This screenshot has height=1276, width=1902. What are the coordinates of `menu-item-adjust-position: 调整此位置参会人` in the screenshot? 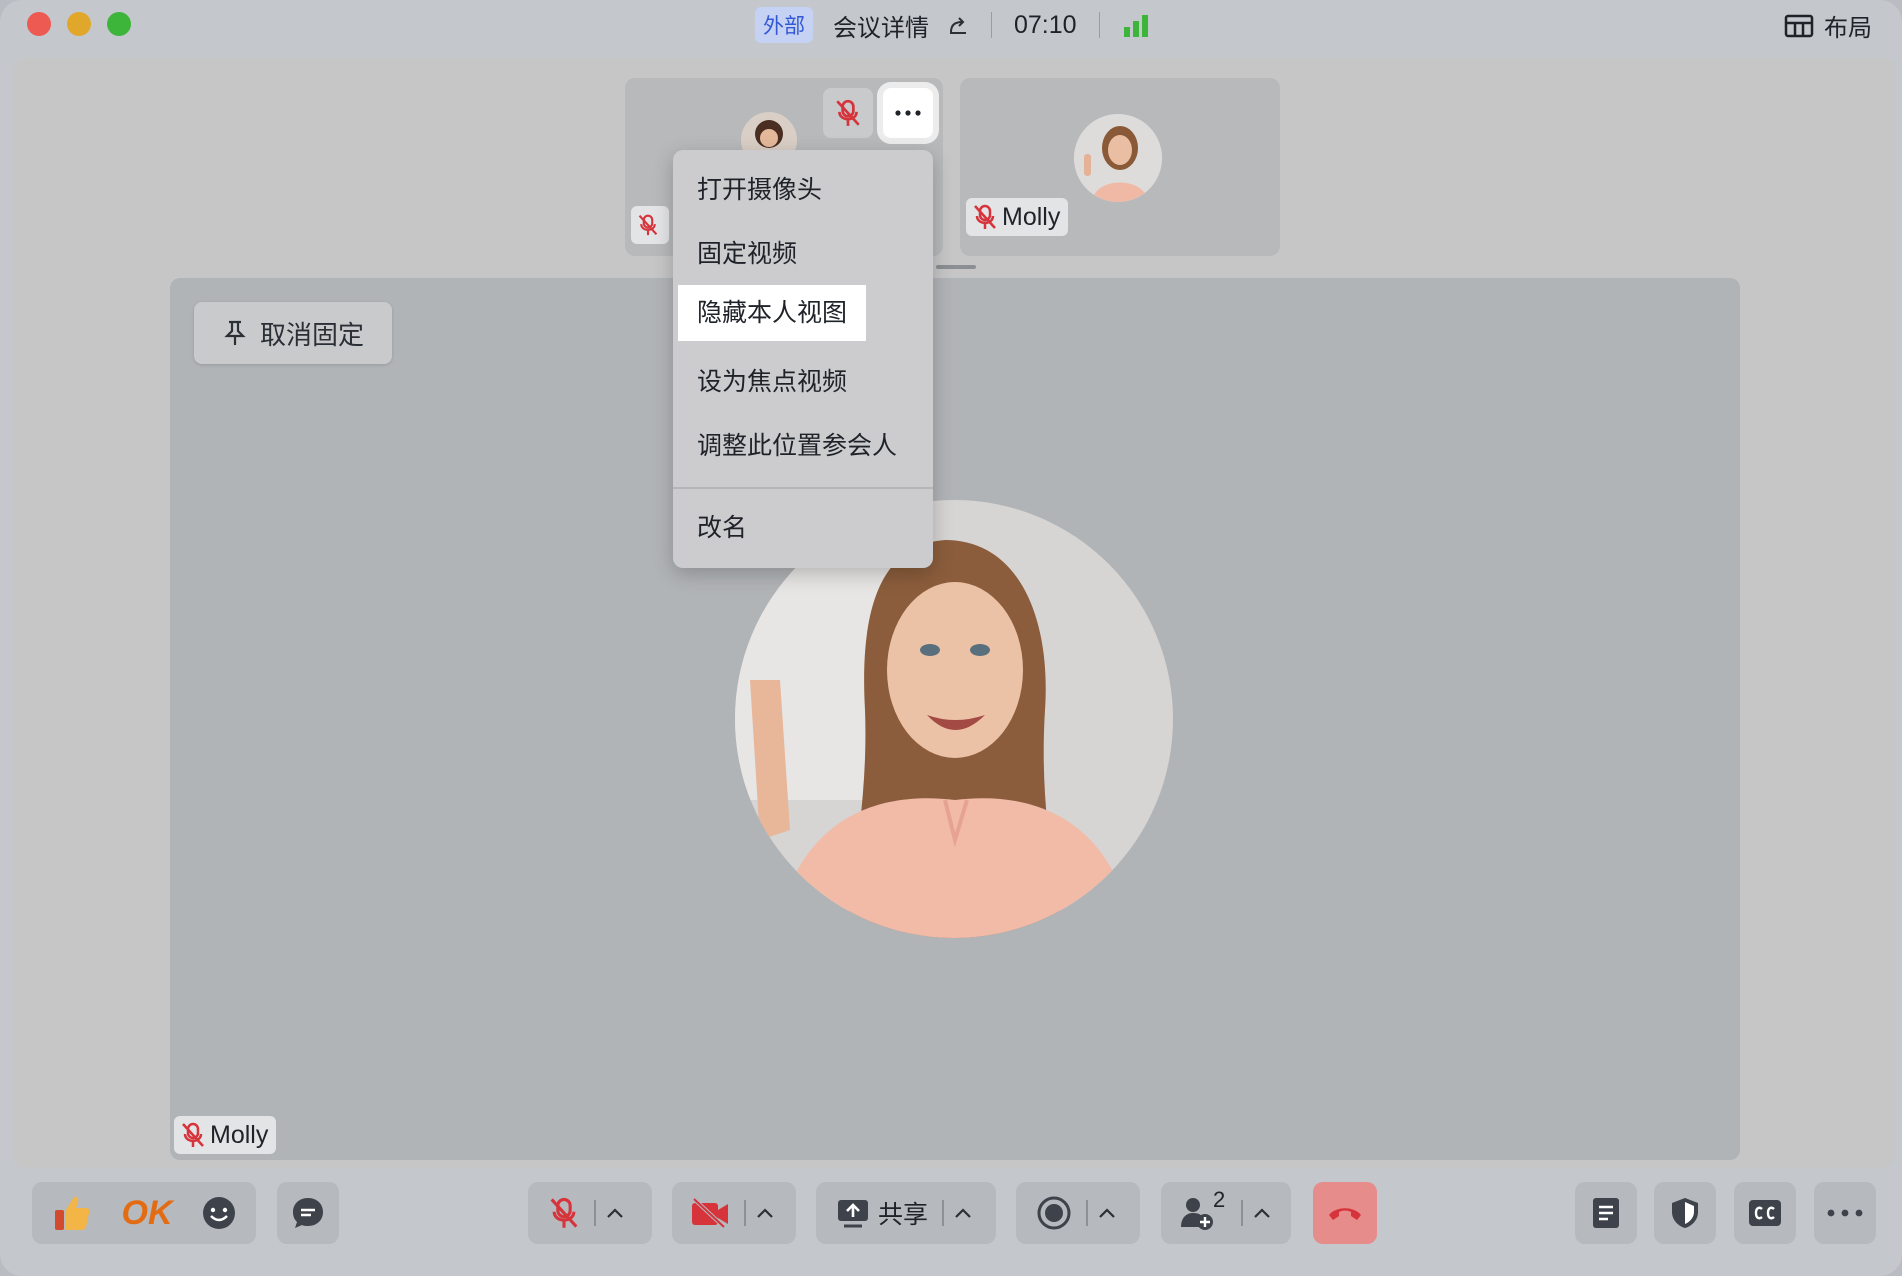 It's located at (797, 446).